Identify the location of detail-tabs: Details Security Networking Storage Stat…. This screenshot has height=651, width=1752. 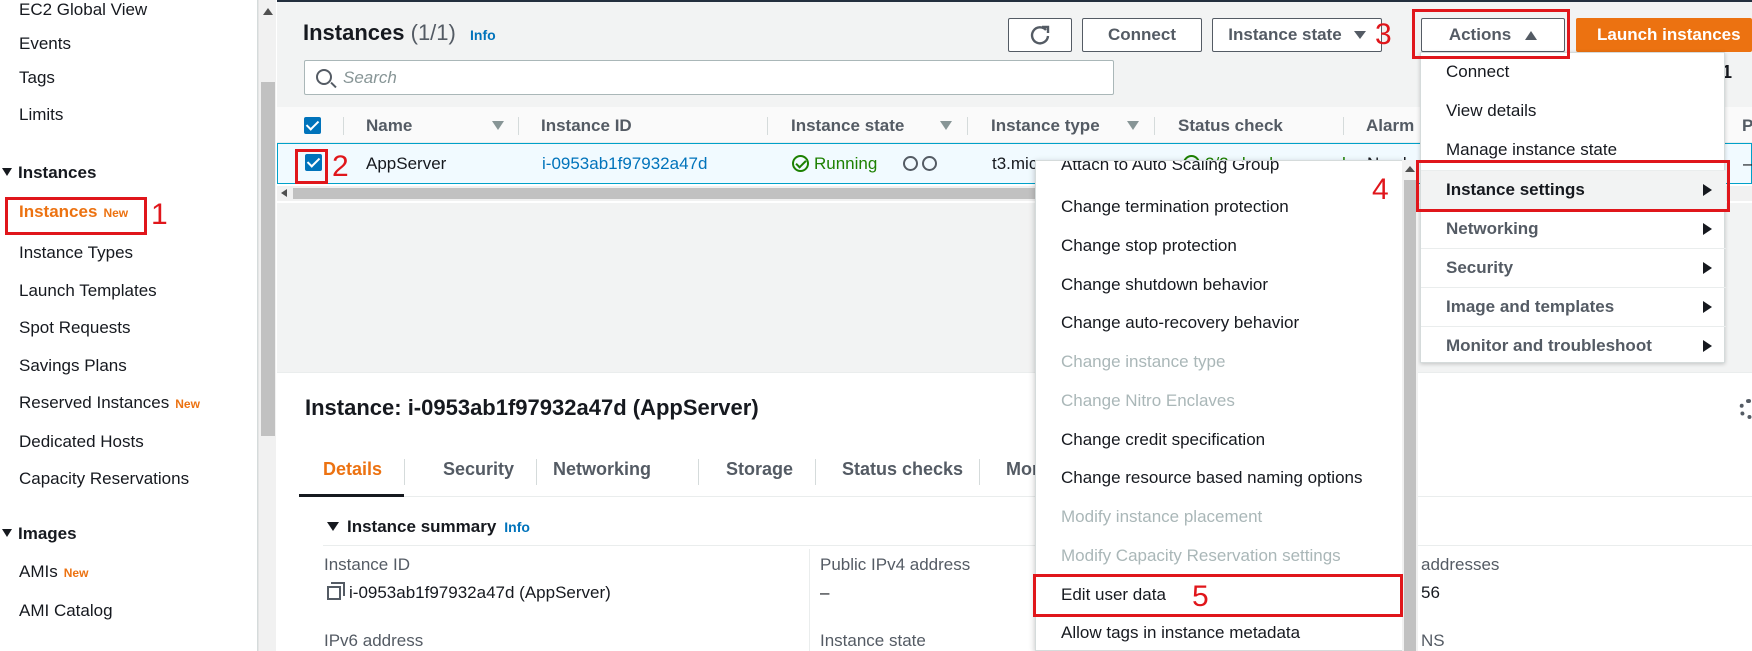
(1025, 471).